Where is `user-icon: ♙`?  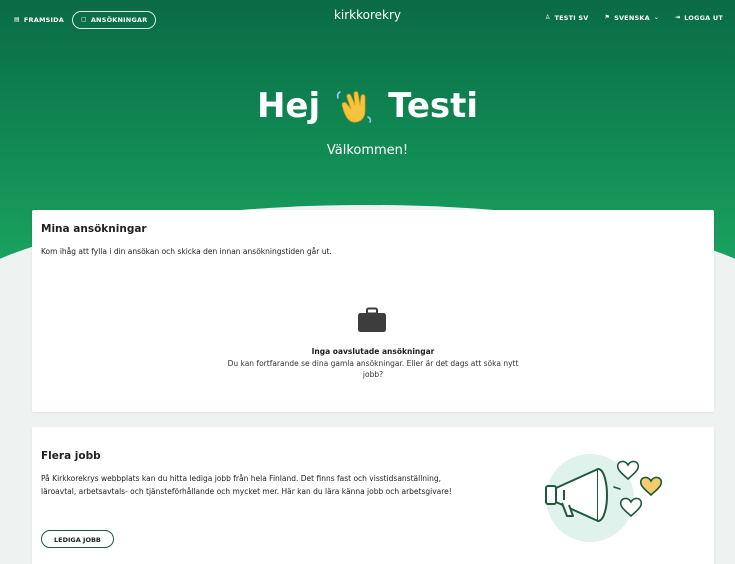 user-icon: ♙ is located at coordinates (547, 17).